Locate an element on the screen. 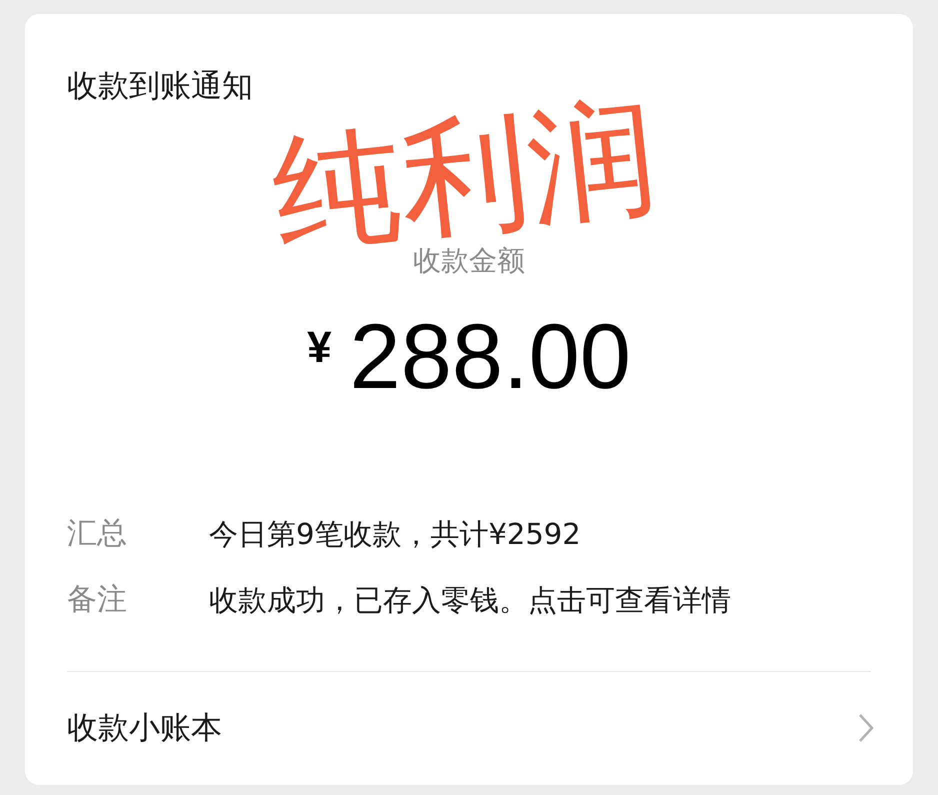  detail-value: 收款成功，已存入零钱。点击可查看详情 is located at coordinates (470, 600).